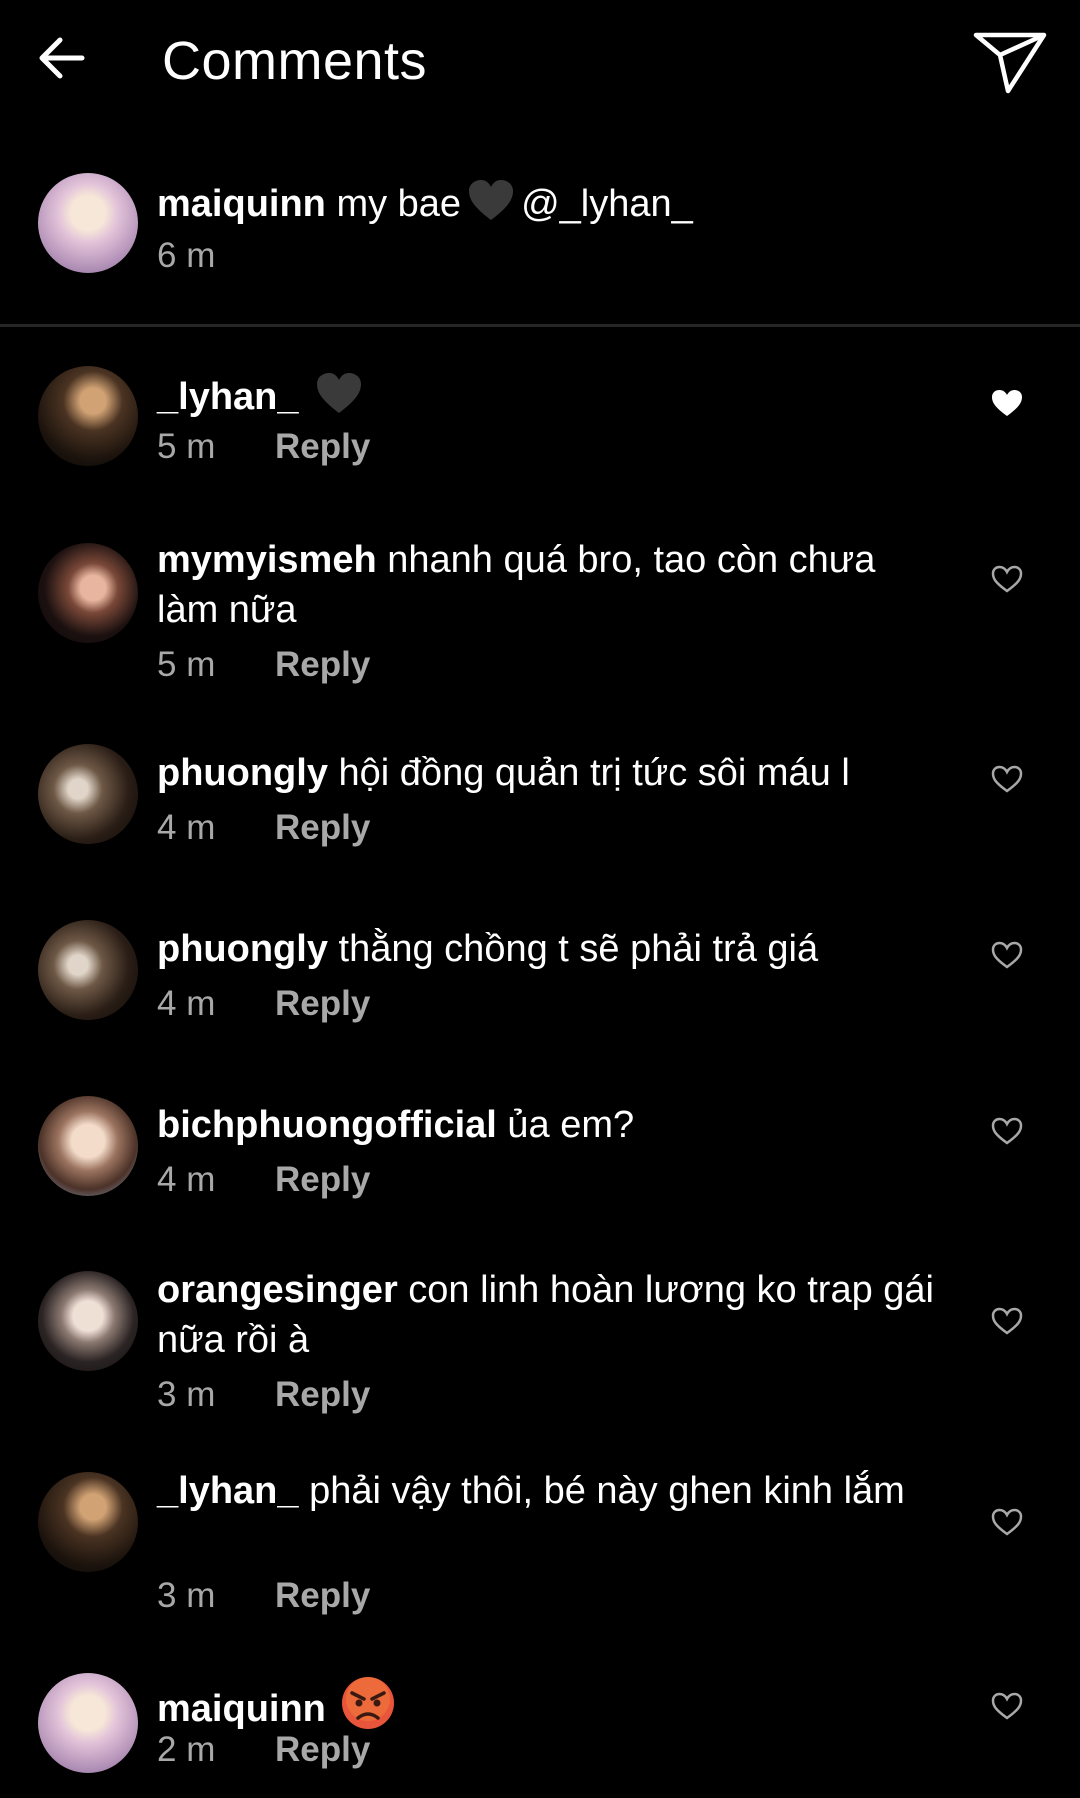  I want to click on comment-time: 2 m, so click(186, 1749).